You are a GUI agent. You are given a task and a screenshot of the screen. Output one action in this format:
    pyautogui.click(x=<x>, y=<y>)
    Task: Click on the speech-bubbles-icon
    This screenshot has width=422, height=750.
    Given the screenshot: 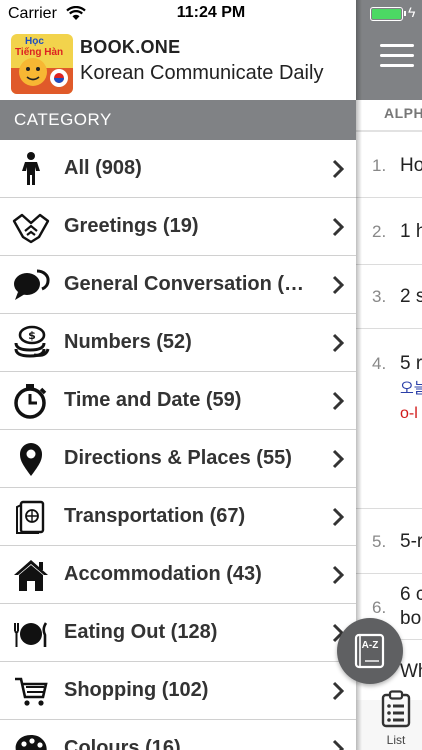 What is the action you would take?
    pyautogui.click(x=32, y=284)
    